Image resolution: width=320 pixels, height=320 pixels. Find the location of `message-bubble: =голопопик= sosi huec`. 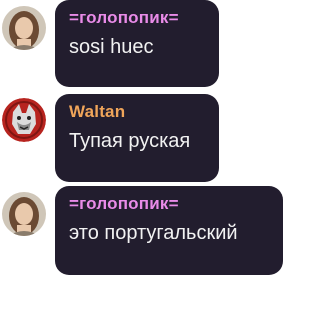

message-bubble: =голопопик= sosi huec is located at coordinates (137, 43).